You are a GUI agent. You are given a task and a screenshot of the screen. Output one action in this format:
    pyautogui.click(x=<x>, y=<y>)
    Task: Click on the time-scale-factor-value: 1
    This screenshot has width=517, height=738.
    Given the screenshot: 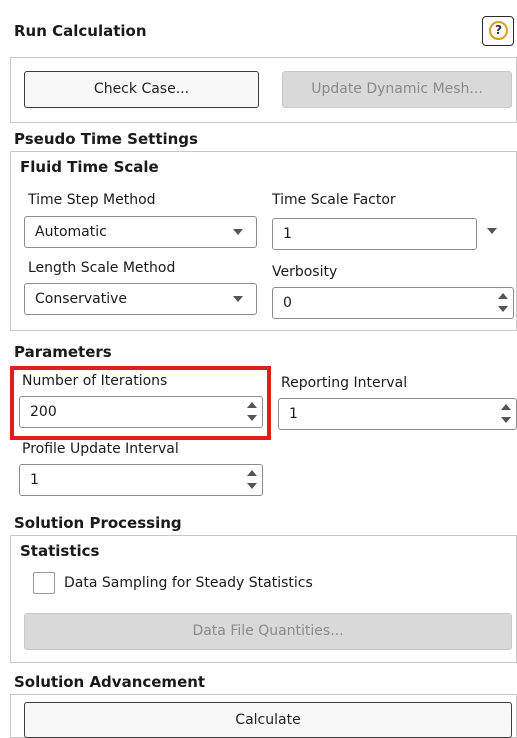 What is the action you would take?
    pyautogui.click(x=287, y=234)
    